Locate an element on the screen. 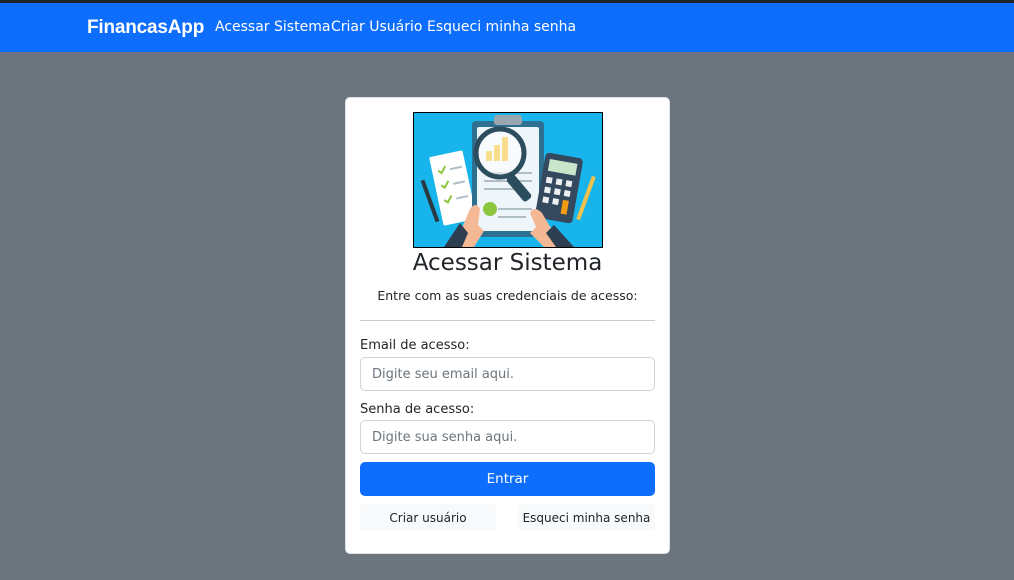 The height and width of the screenshot is (580, 1014). password-placeholder: Digite sua senha aqui. is located at coordinates (445, 437).